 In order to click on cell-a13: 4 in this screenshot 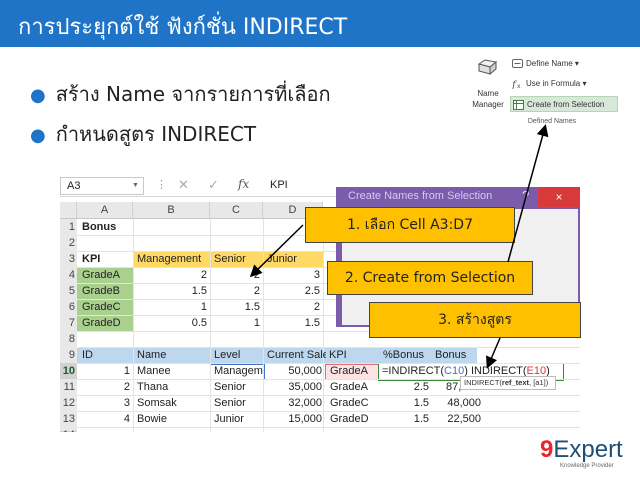, I will do `click(105, 419)`.